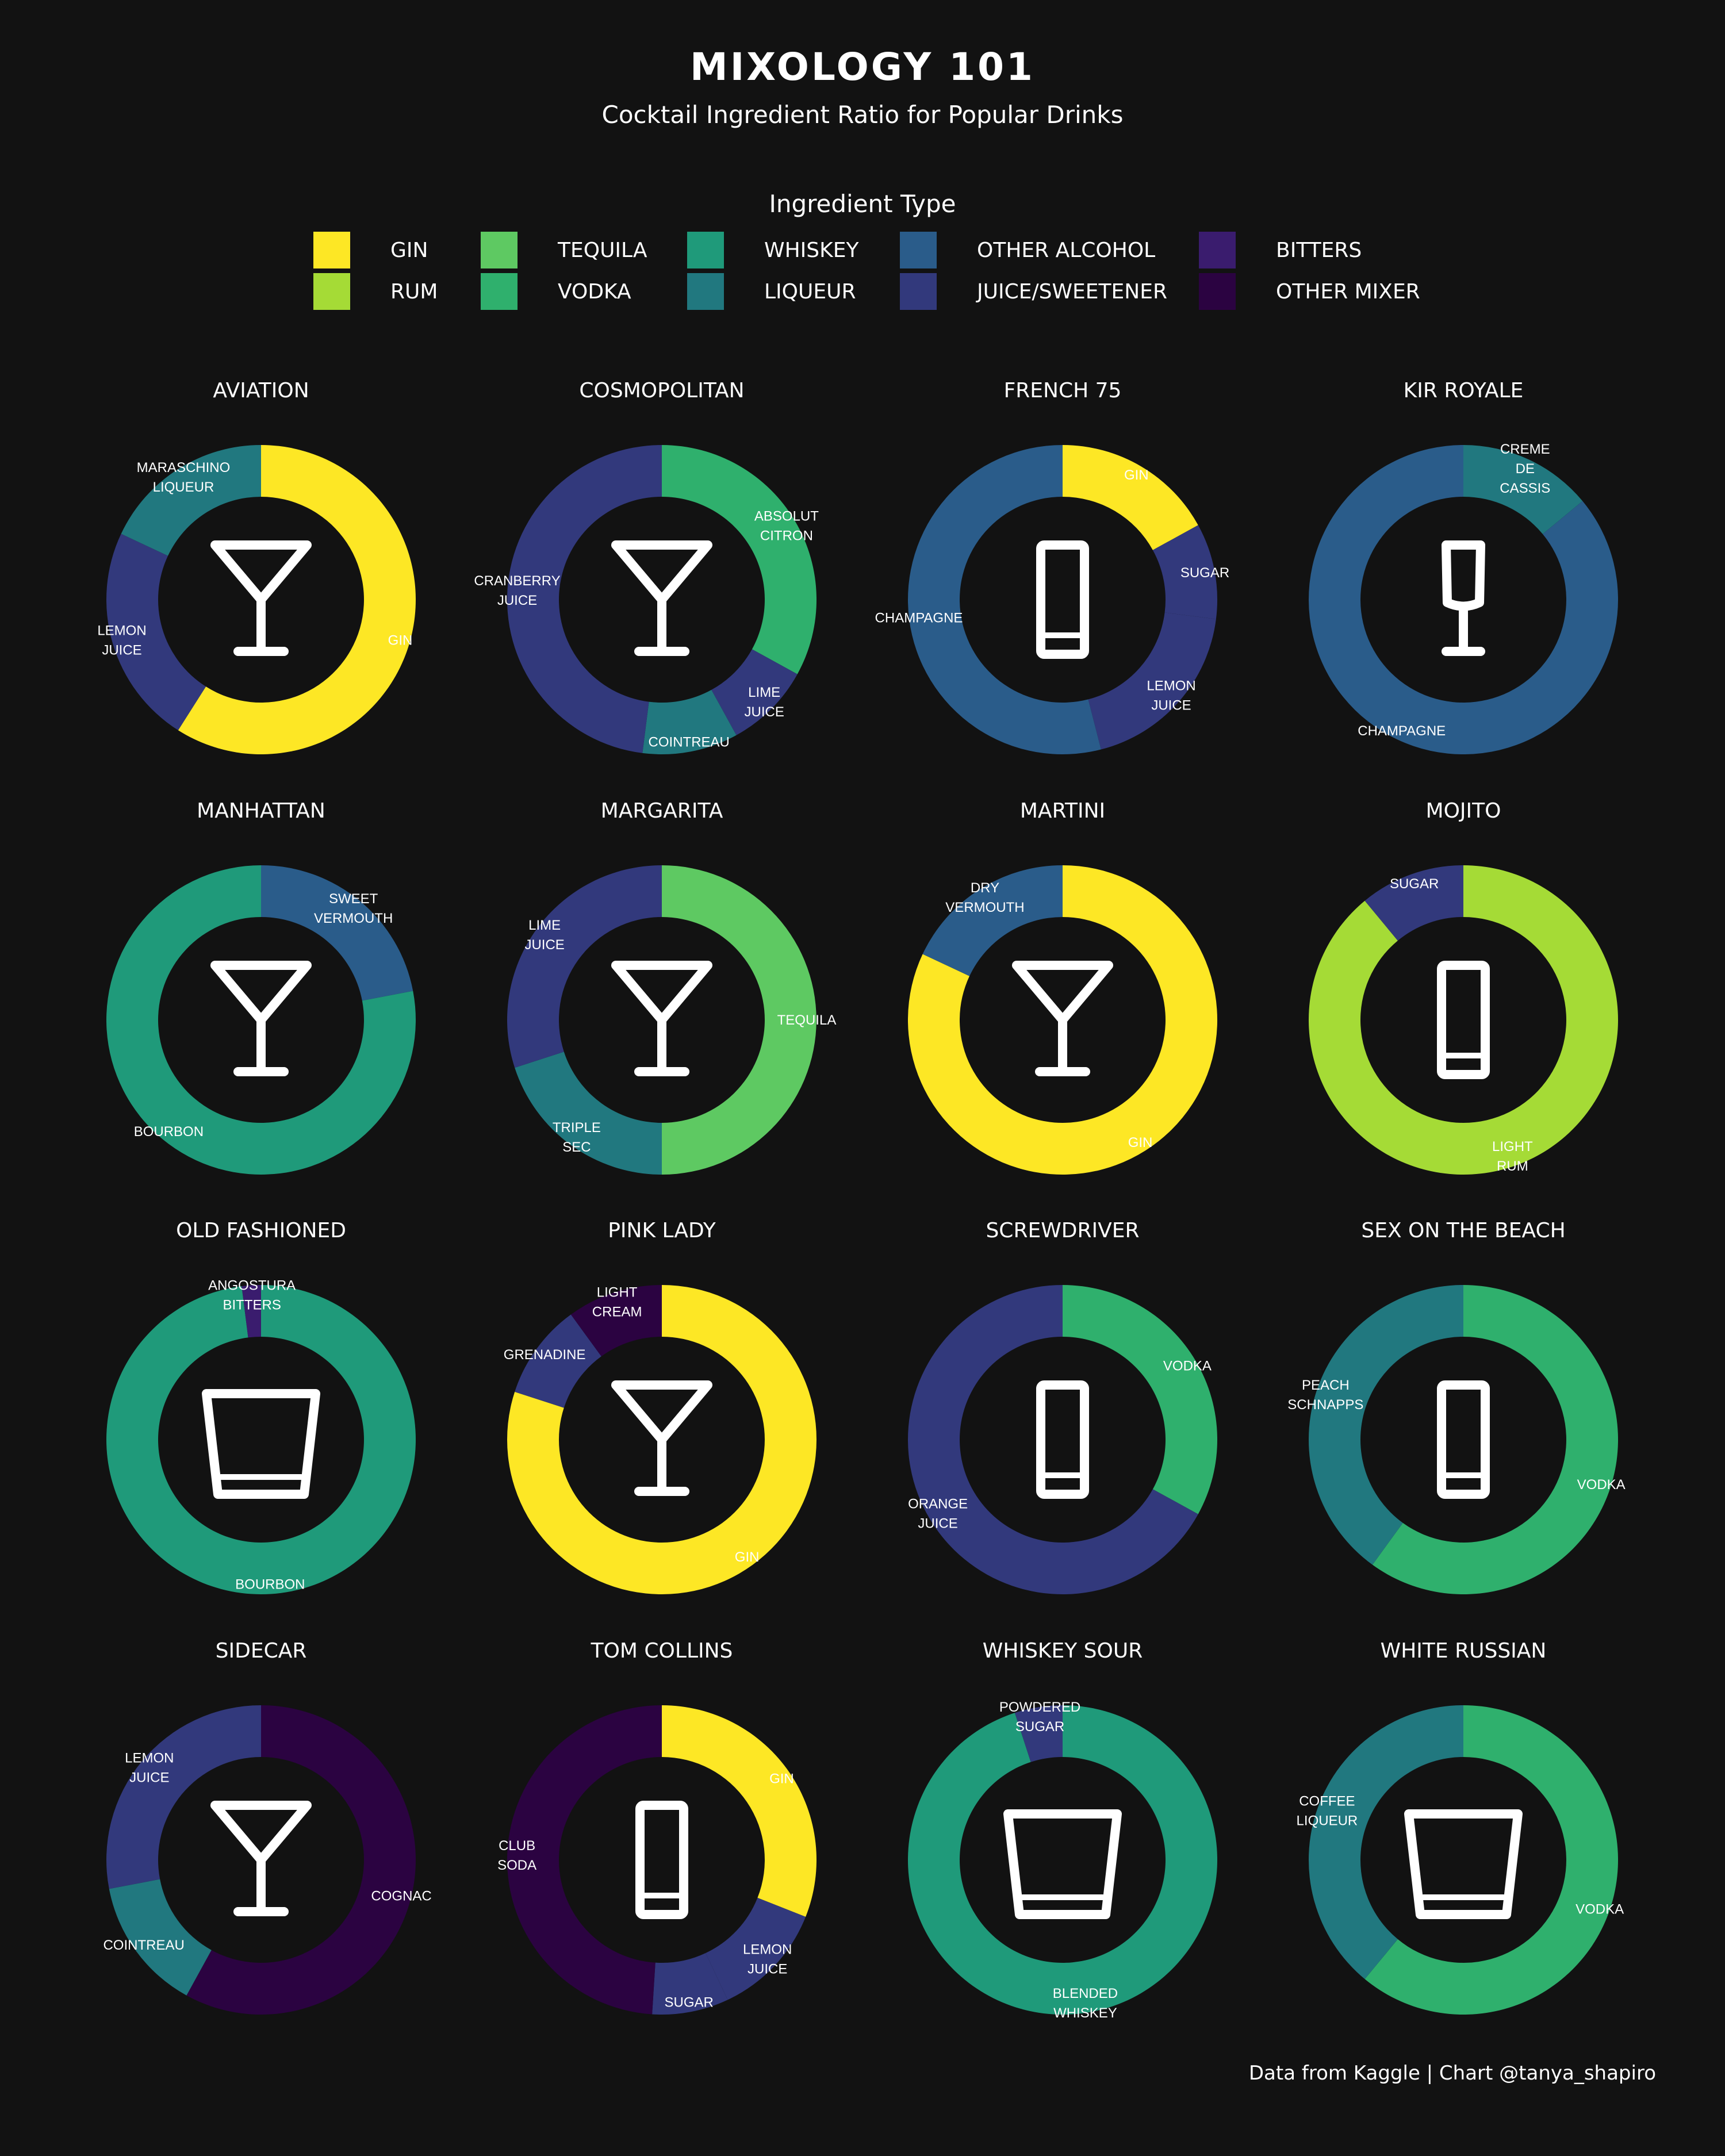  I want to click on chart-title: AVIATION, so click(261, 390).